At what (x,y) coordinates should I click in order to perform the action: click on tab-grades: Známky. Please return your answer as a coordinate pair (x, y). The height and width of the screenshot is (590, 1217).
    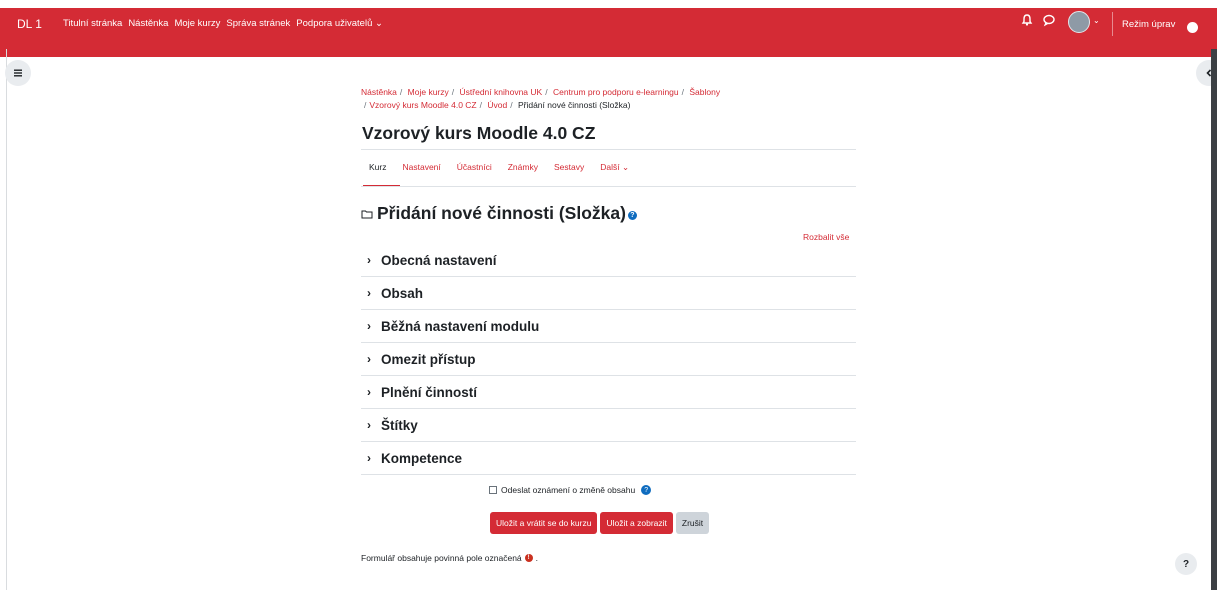
    Looking at the image, I should click on (523, 167).